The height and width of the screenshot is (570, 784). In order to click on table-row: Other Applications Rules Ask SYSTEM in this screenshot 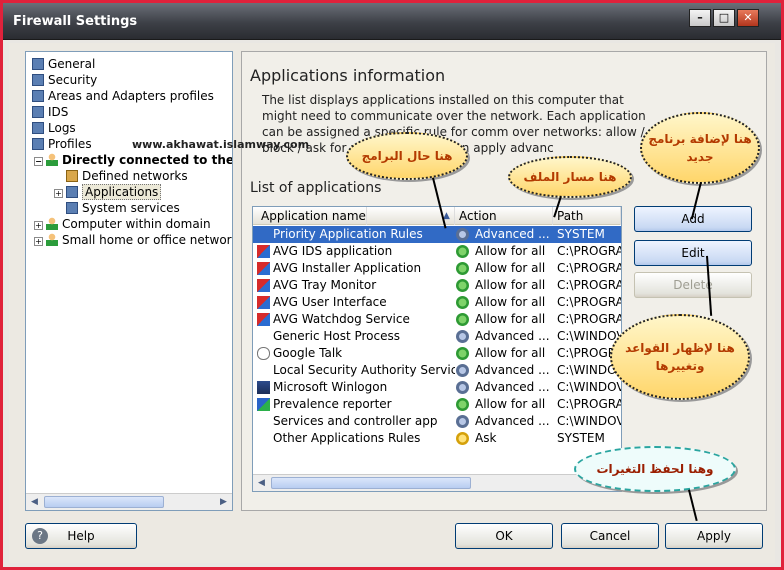, I will do `click(437, 438)`.